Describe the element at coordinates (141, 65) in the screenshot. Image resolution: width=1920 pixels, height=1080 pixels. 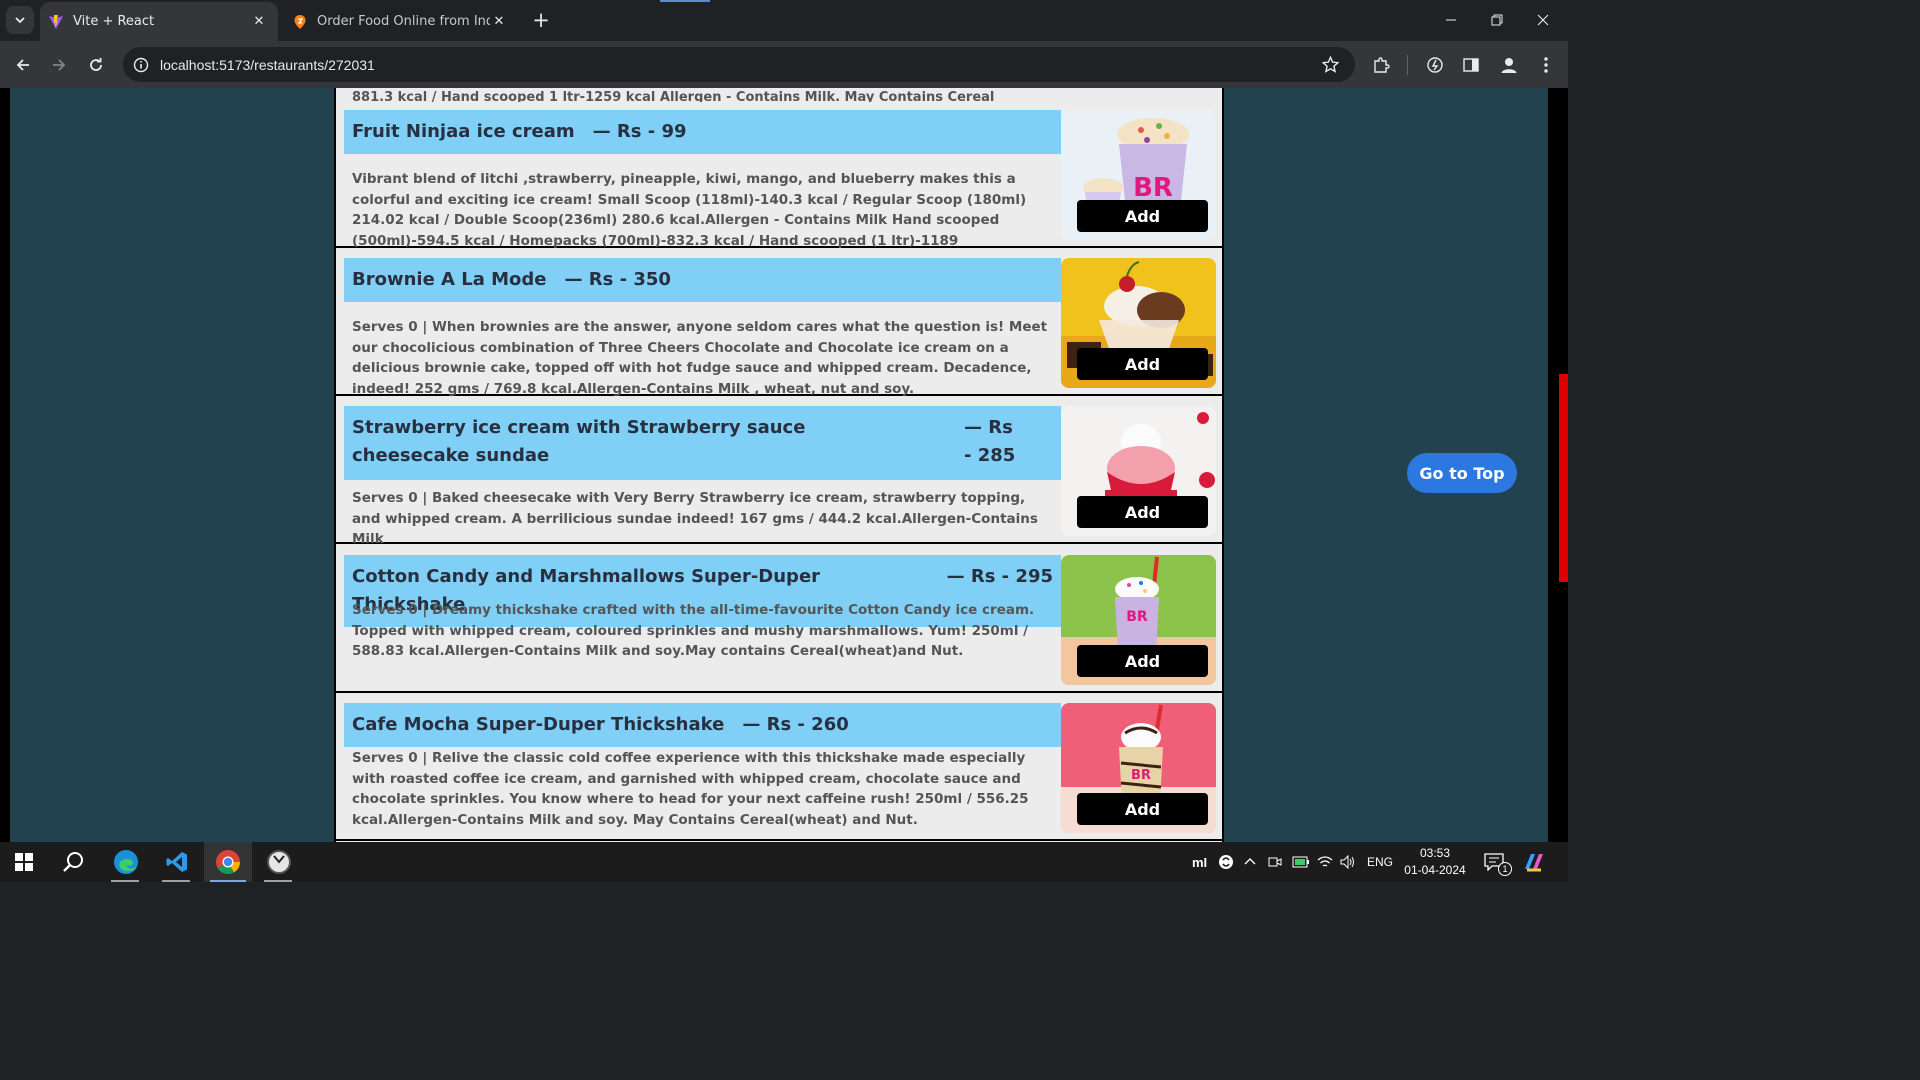
I see `info-icon` at that location.